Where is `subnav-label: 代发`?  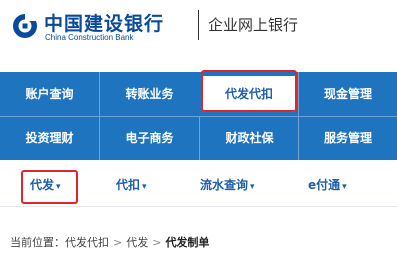 subnav-label: 代发 is located at coordinates (42, 185).